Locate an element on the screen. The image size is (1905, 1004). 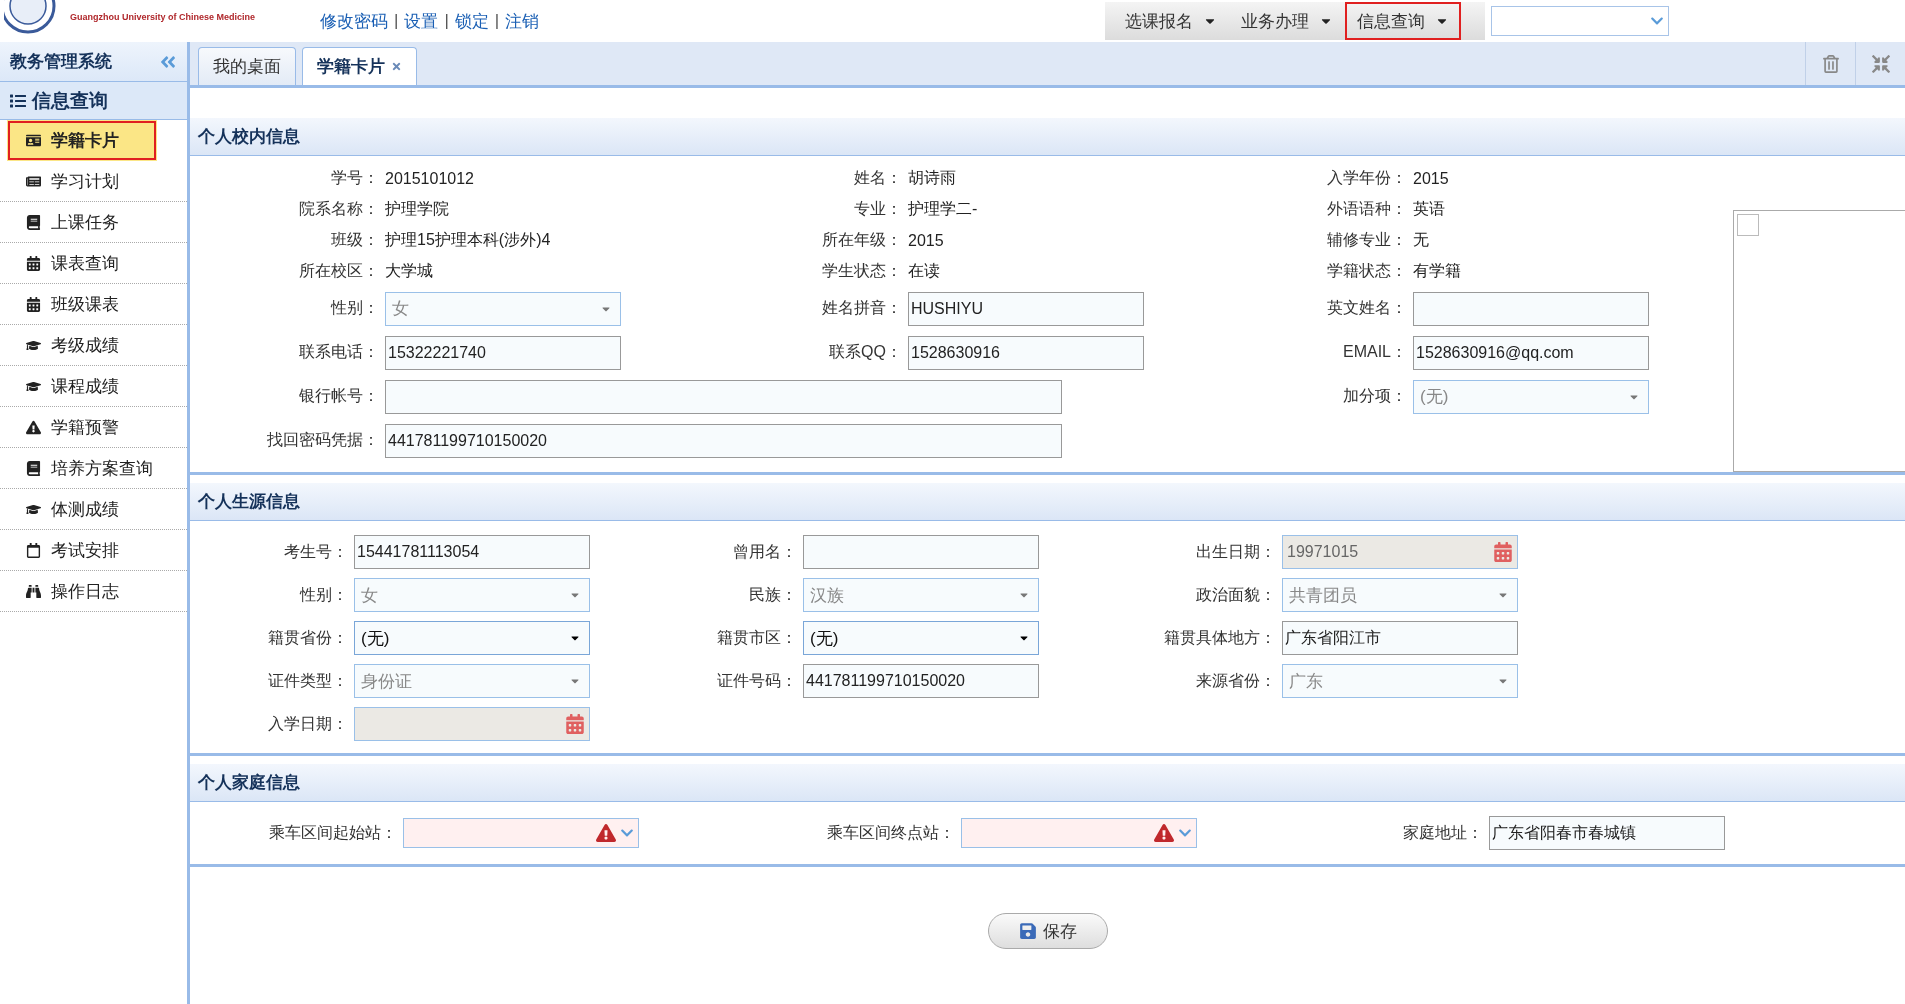
field-label: 学籍状态： is located at coordinates (1367, 271).